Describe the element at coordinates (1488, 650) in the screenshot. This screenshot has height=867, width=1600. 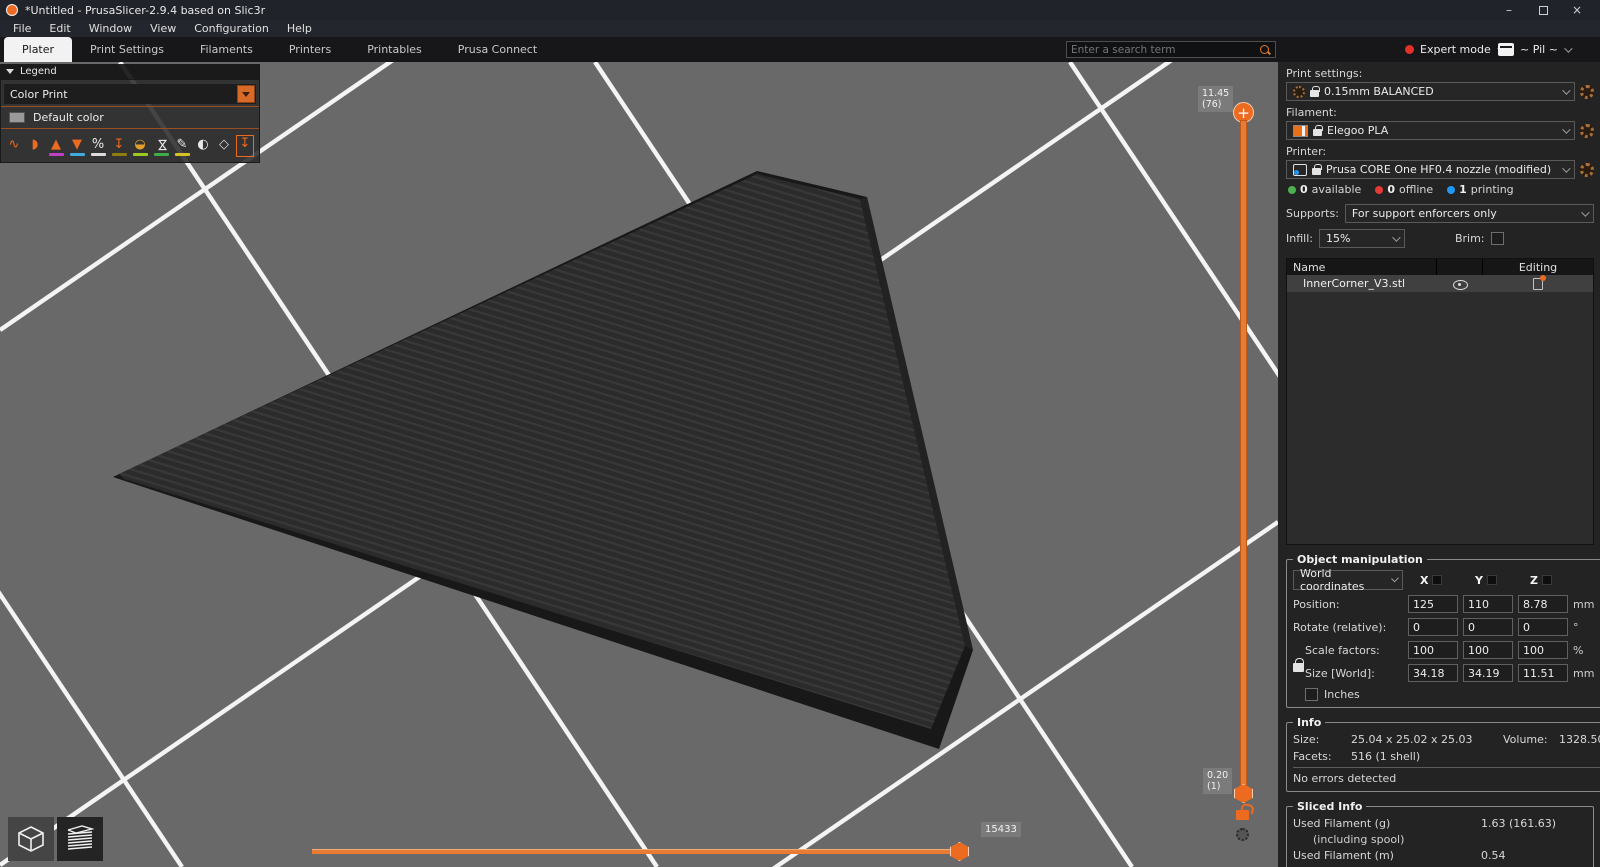
I see `scale-y-input` at that location.